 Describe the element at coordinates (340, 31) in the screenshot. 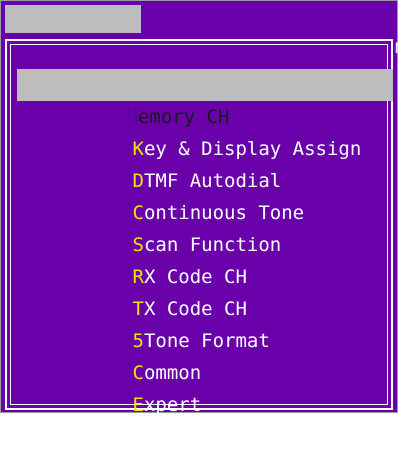

I see `menu-print: Print` at that location.